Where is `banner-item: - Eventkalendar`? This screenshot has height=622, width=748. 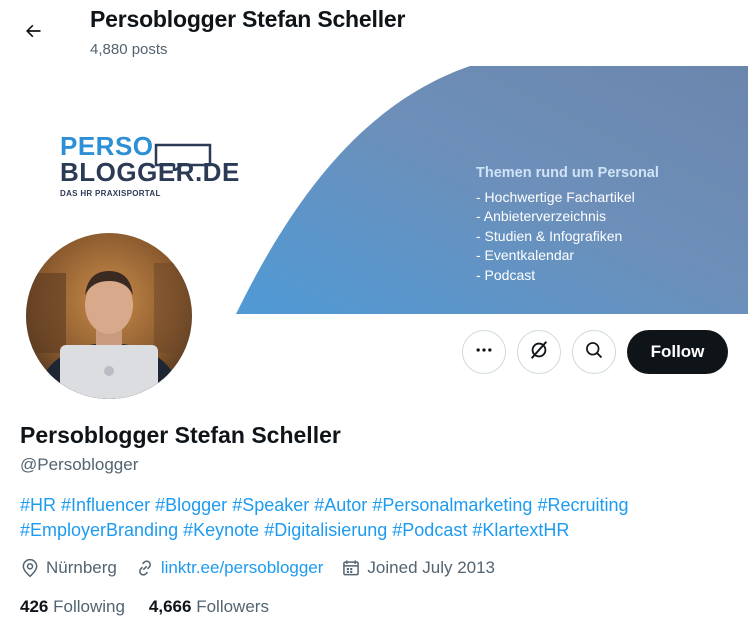 banner-item: - Eventkalendar is located at coordinates (525, 255).